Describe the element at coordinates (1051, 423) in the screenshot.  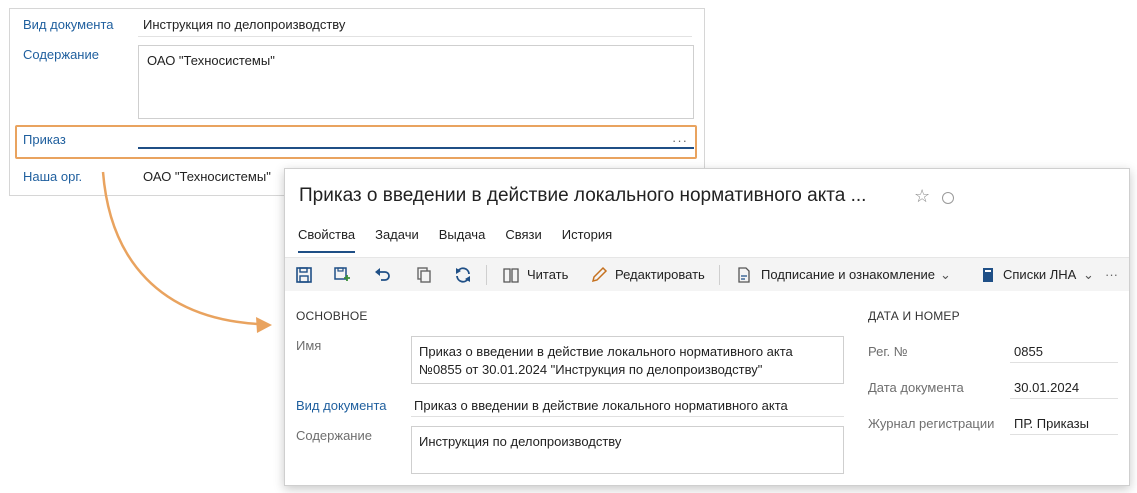
I see `journal-value: ПР. Приказы` at that location.